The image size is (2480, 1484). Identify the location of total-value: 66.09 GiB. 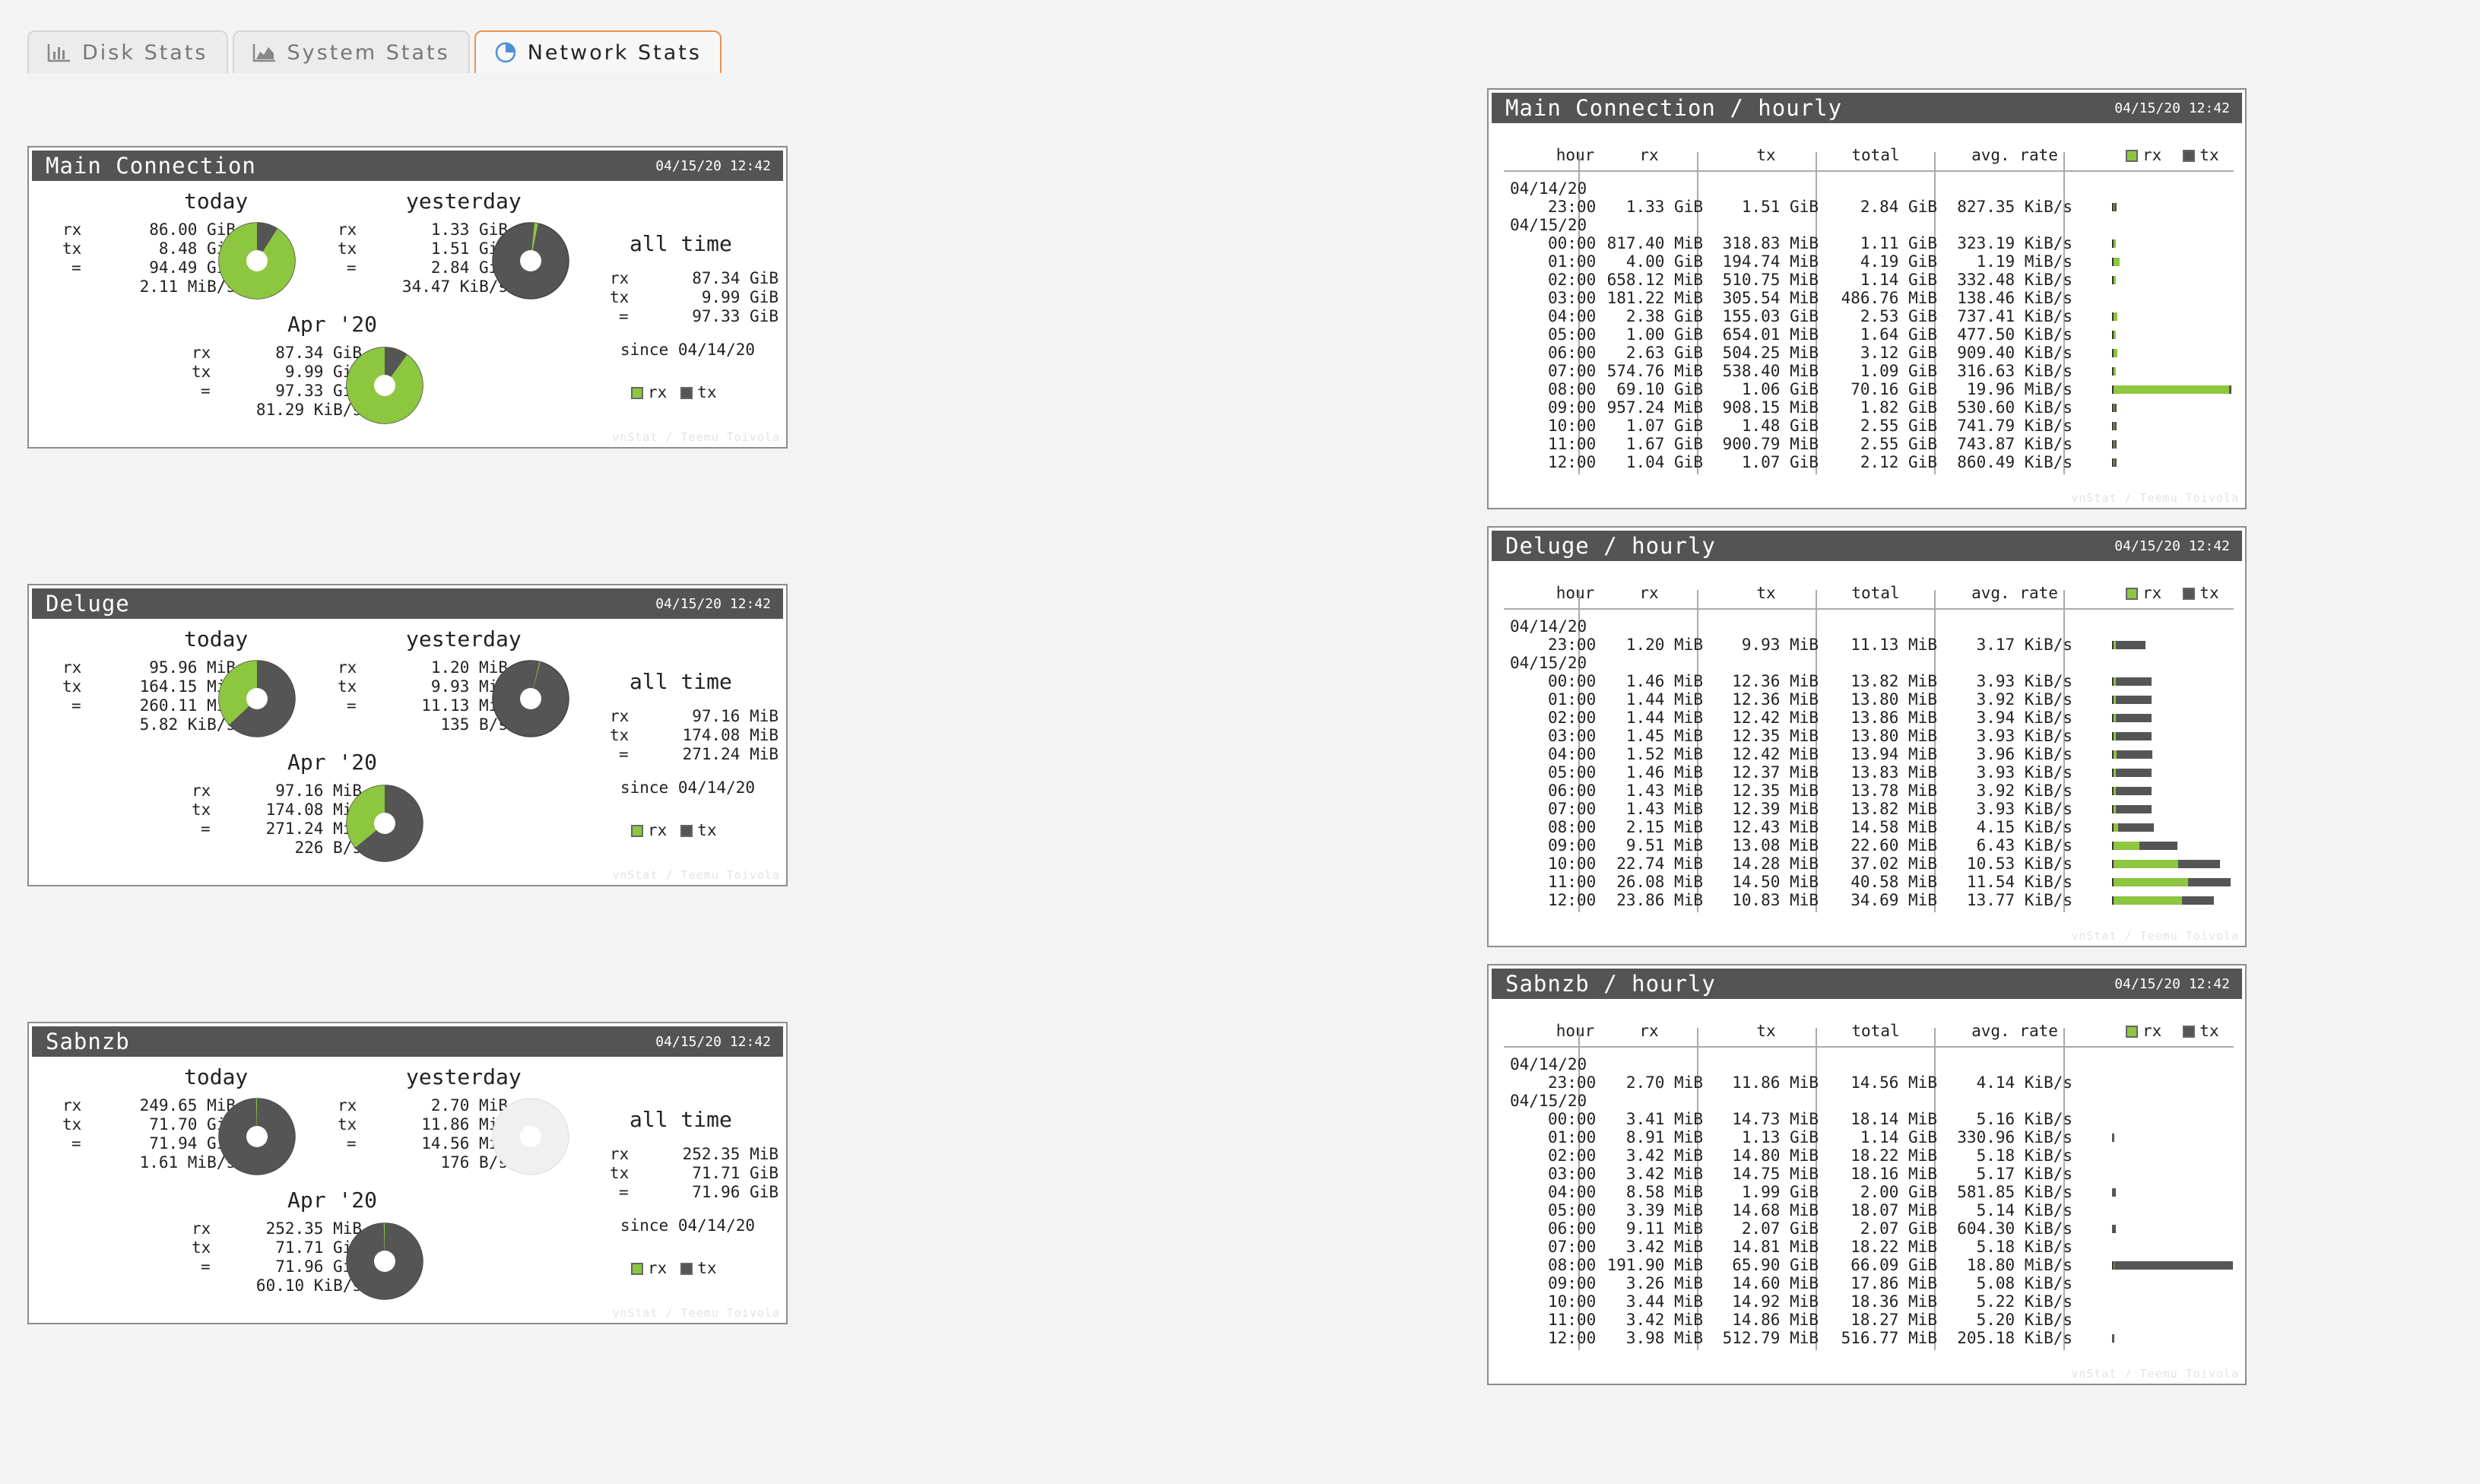
(1894, 1265).